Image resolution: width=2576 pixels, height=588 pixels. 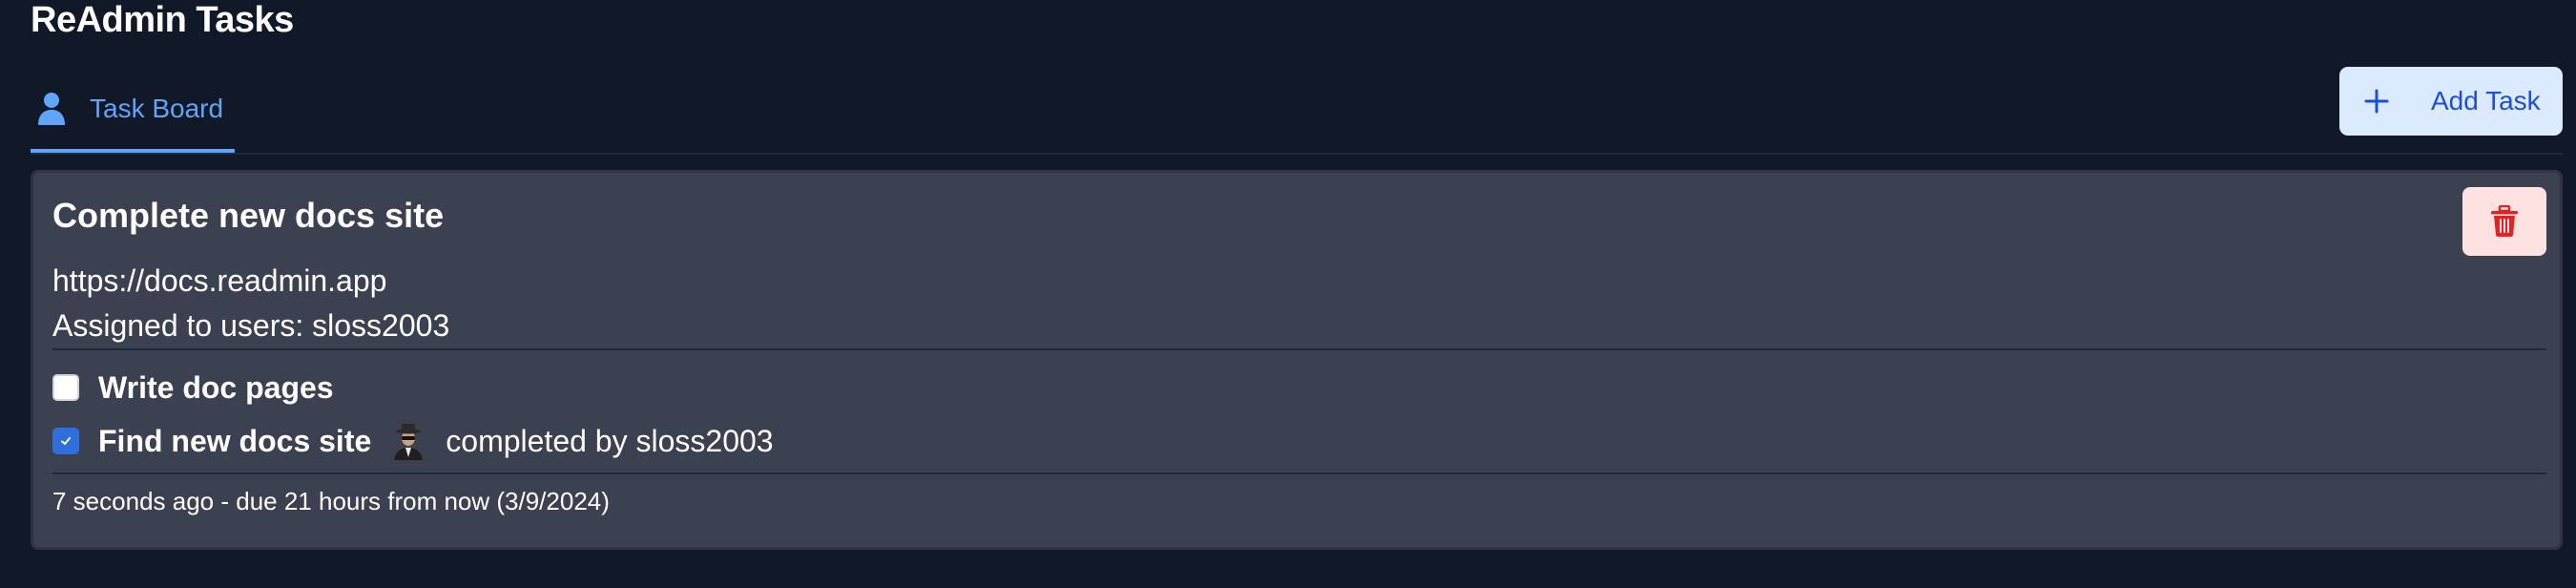 What do you see at coordinates (216, 387) in the screenshot?
I see `subtask-label: Write doc pages` at bounding box center [216, 387].